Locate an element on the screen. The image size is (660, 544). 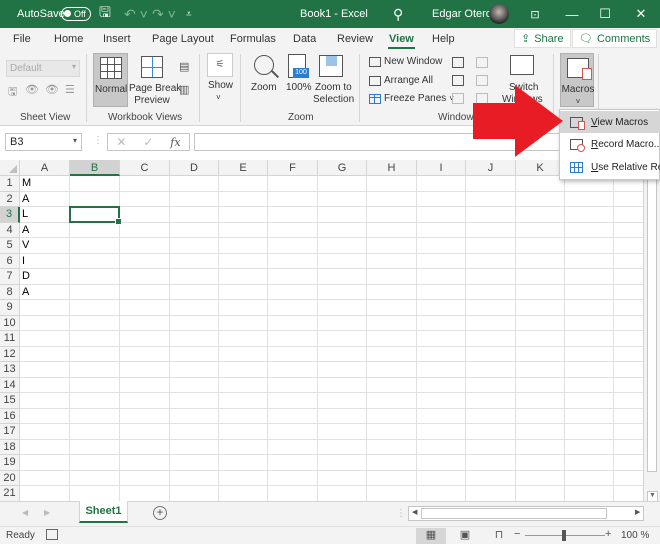
cell-L20 is located at coordinates (589, 478).